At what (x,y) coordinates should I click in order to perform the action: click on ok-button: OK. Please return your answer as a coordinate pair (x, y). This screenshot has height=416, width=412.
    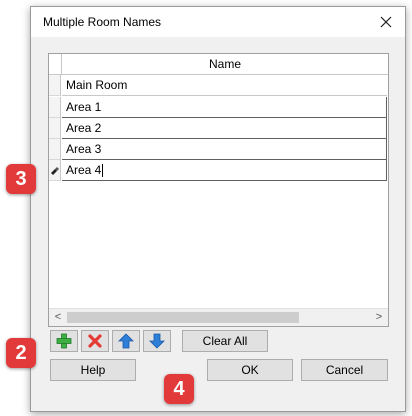
    Looking at the image, I should click on (250, 370).